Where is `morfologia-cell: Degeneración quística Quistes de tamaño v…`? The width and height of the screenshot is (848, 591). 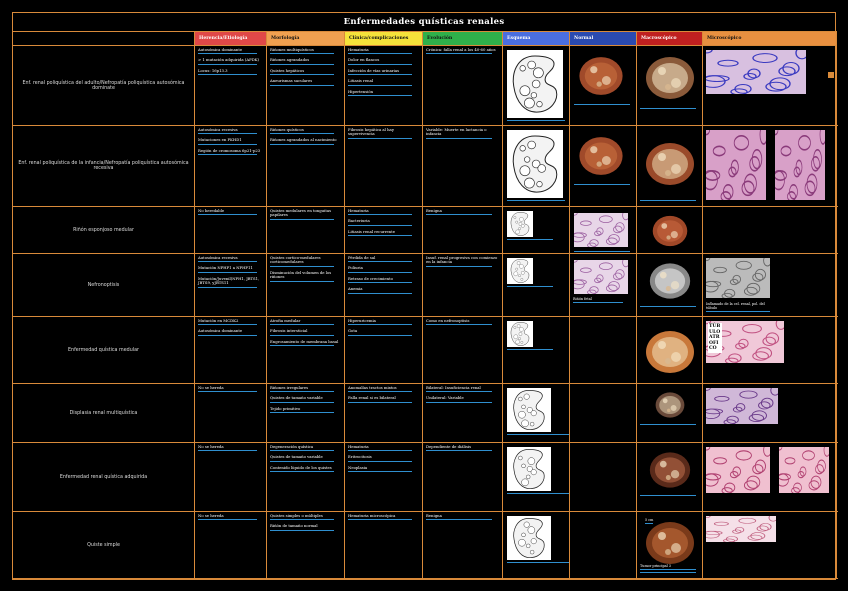
morfologia-cell: Degeneración quística Quistes de tamaño v… is located at coordinates (305, 477).